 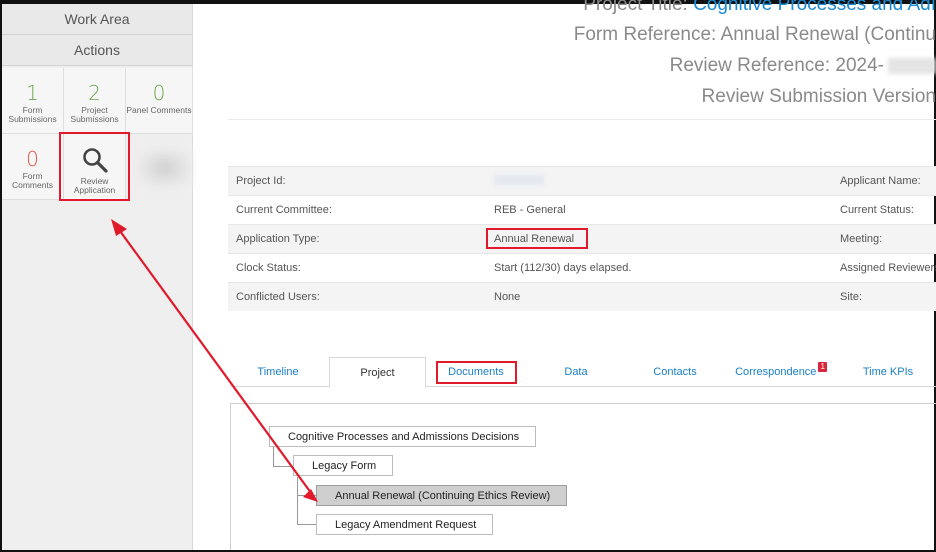 I want to click on arrow-head-bottom, so click(x=310, y=495).